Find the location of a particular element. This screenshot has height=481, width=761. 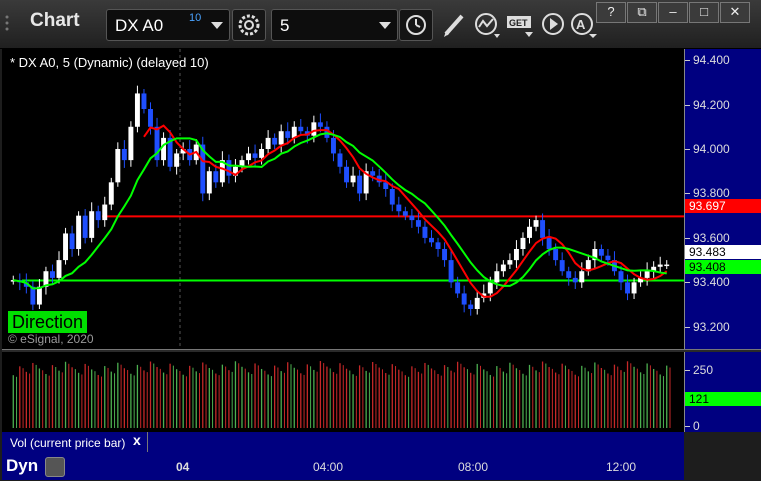

grip-icon is located at coordinates (14, 24).